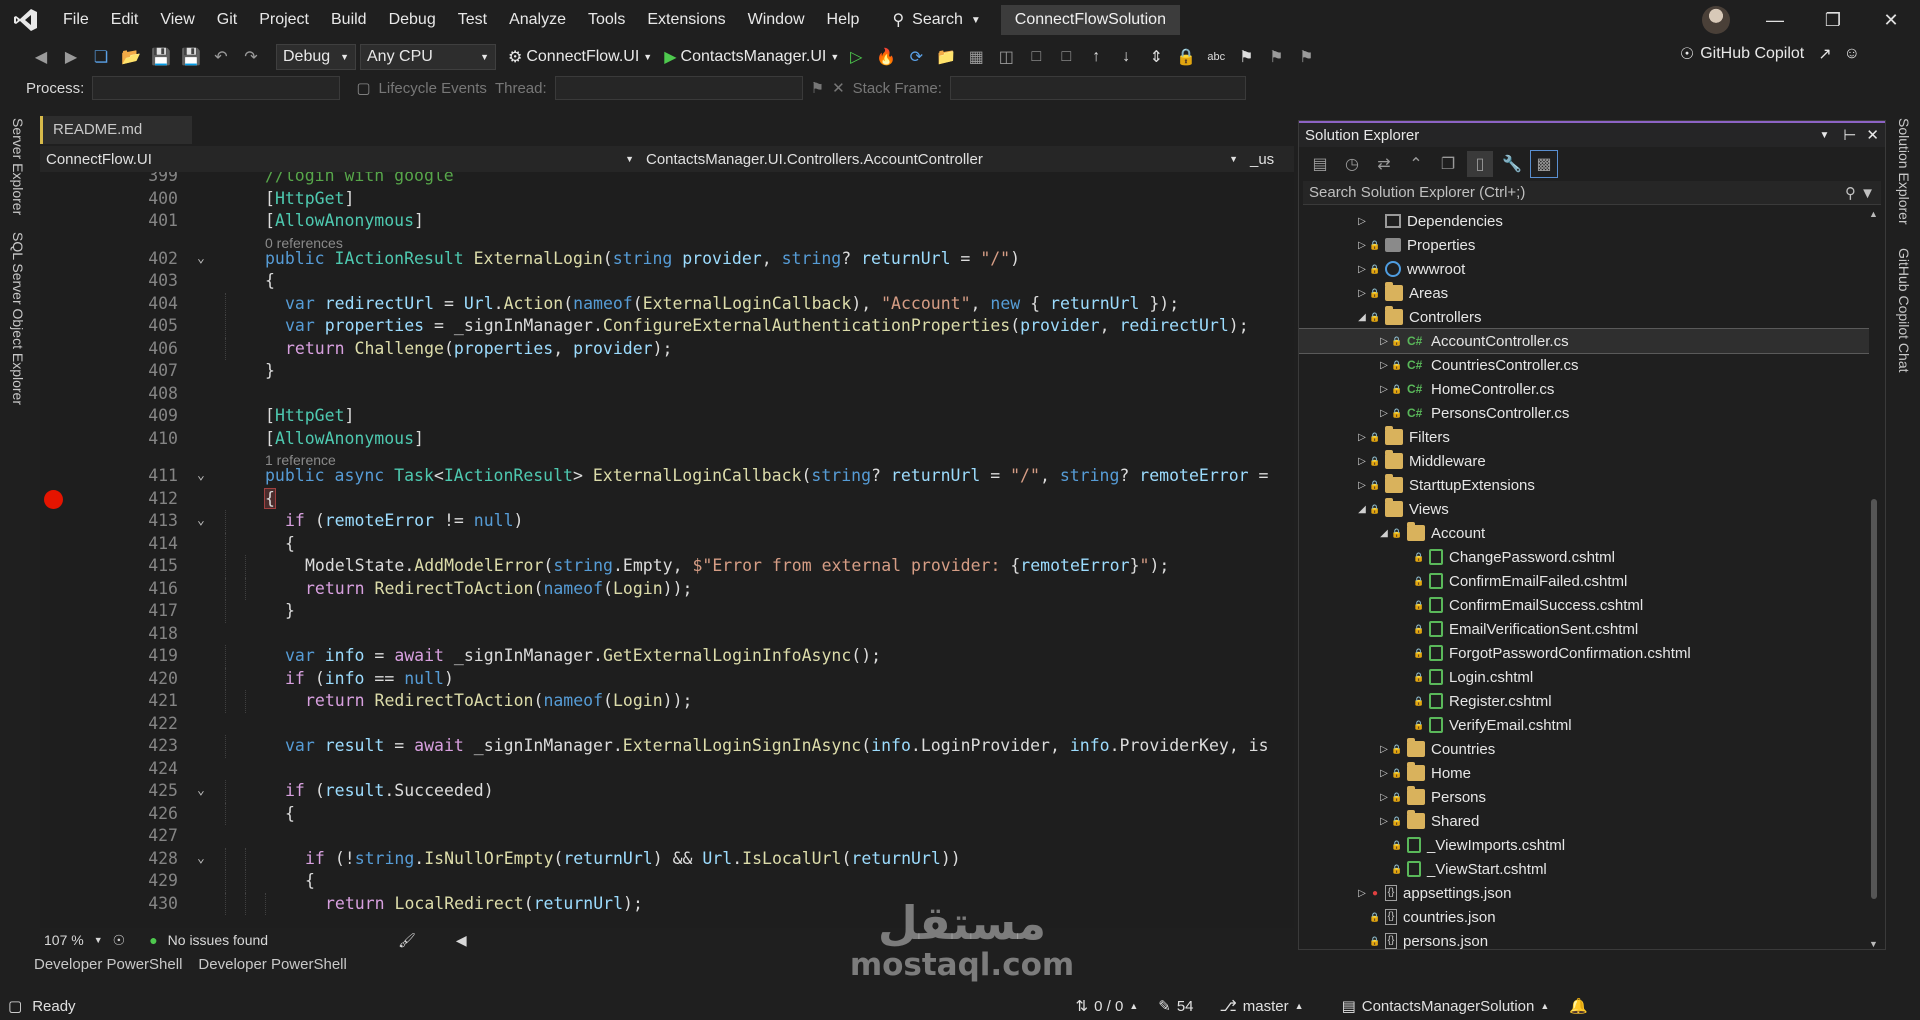 The height and width of the screenshot is (1020, 1920). I want to click on menu-item-extensions: Extensions, so click(686, 20).